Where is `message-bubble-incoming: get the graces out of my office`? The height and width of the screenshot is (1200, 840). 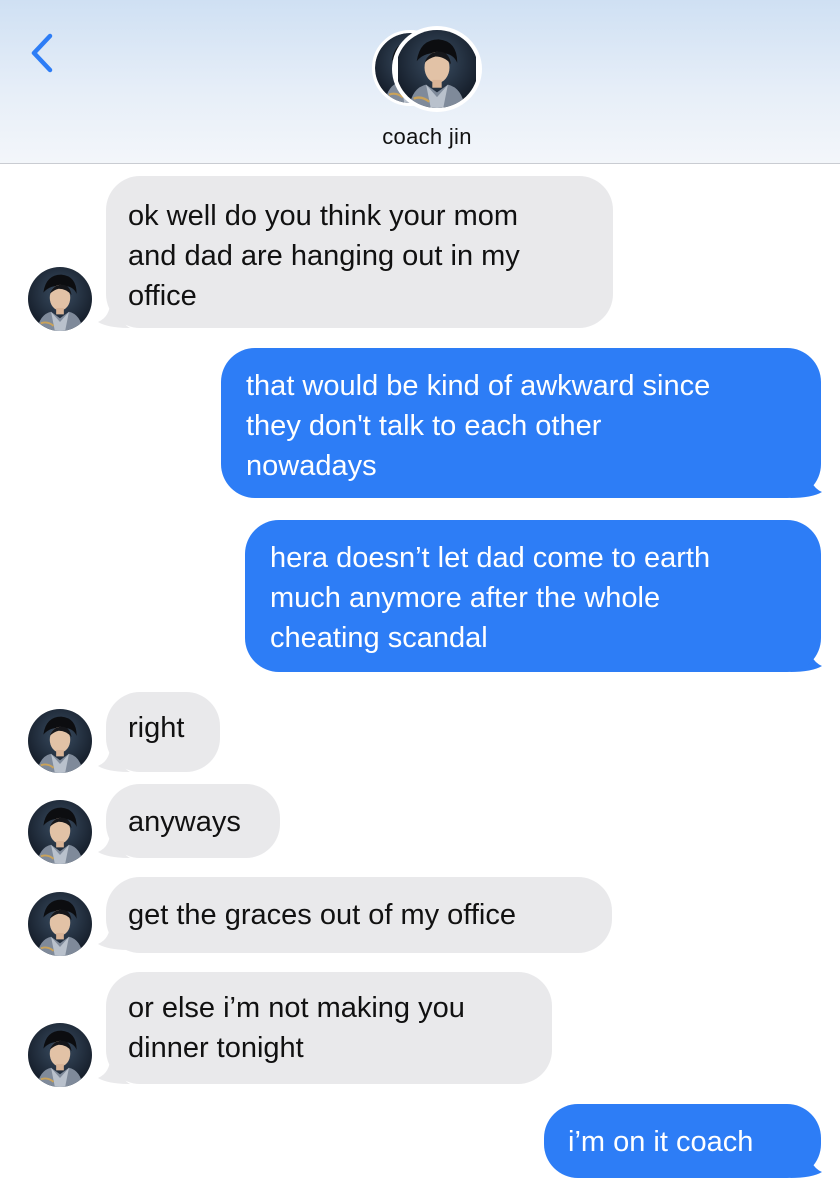
message-bubble-incoming: get the graces out of my office is located at coordinates (359, 915).